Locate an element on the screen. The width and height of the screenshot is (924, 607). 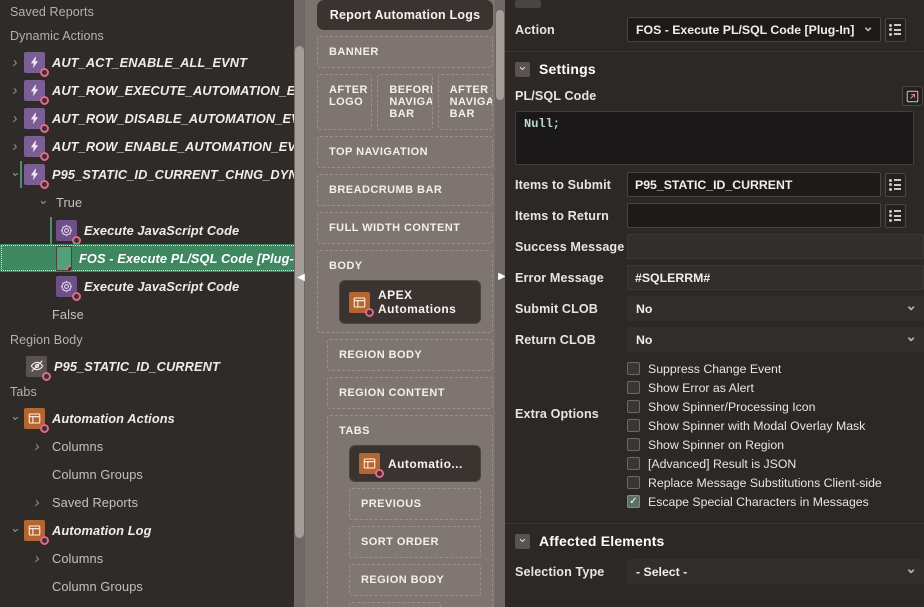
checkbox-show-error-as-alert: Show Error as Alert is located at coordinates (775, 387).